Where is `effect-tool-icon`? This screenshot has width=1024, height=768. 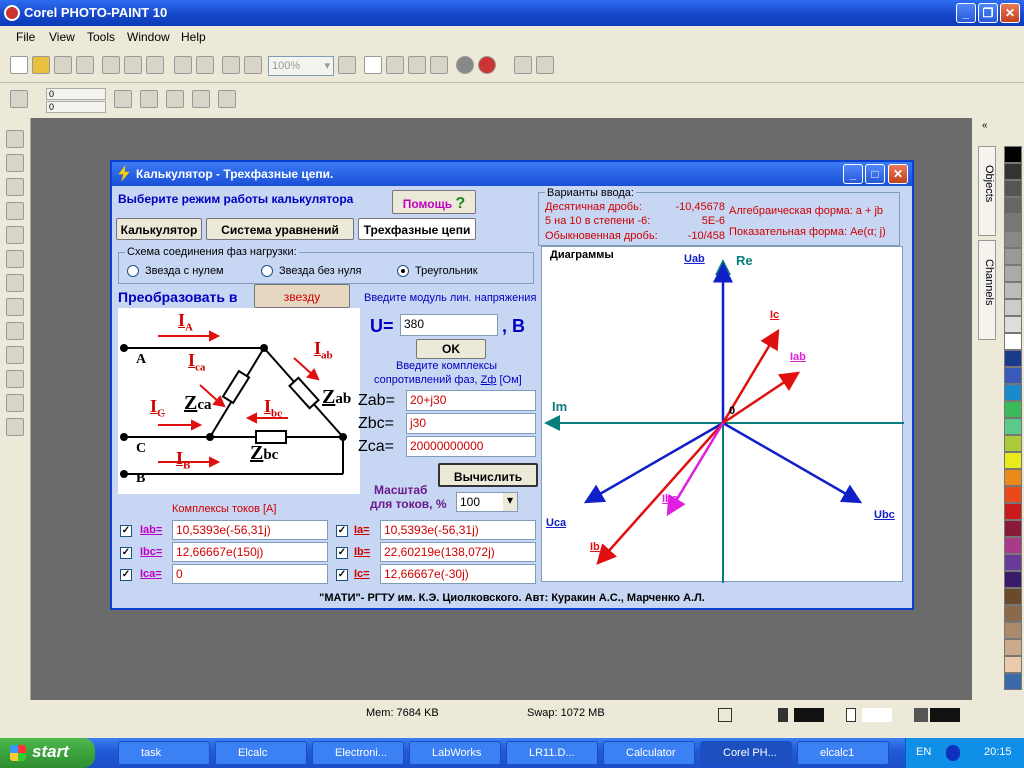
effect-tool-icon is located at coordinates (15, 403).